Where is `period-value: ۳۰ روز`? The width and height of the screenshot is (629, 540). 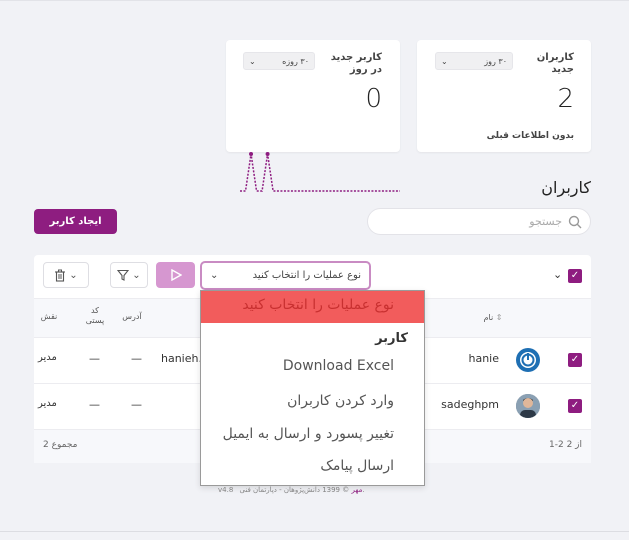 period-value: ۳۰ روز is located at coordinates (495, 61).